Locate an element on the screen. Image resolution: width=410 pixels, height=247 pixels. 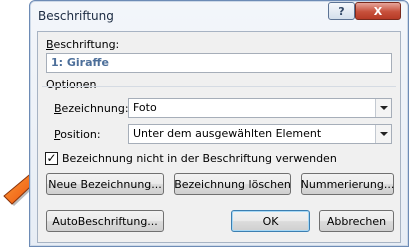
title-bar: Beschriftung ? X is located at coordinates (219, 16).